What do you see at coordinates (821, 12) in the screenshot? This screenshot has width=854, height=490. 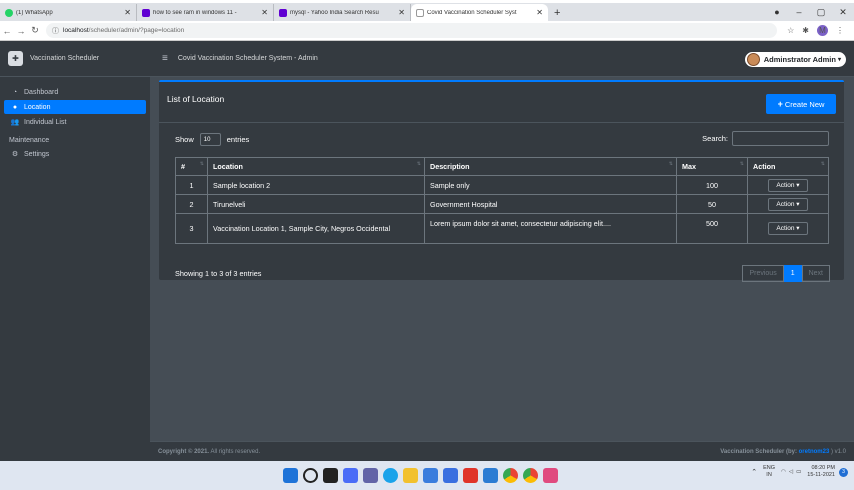 I see `maximize-icon: ▢` at bounding box center [821, 12].